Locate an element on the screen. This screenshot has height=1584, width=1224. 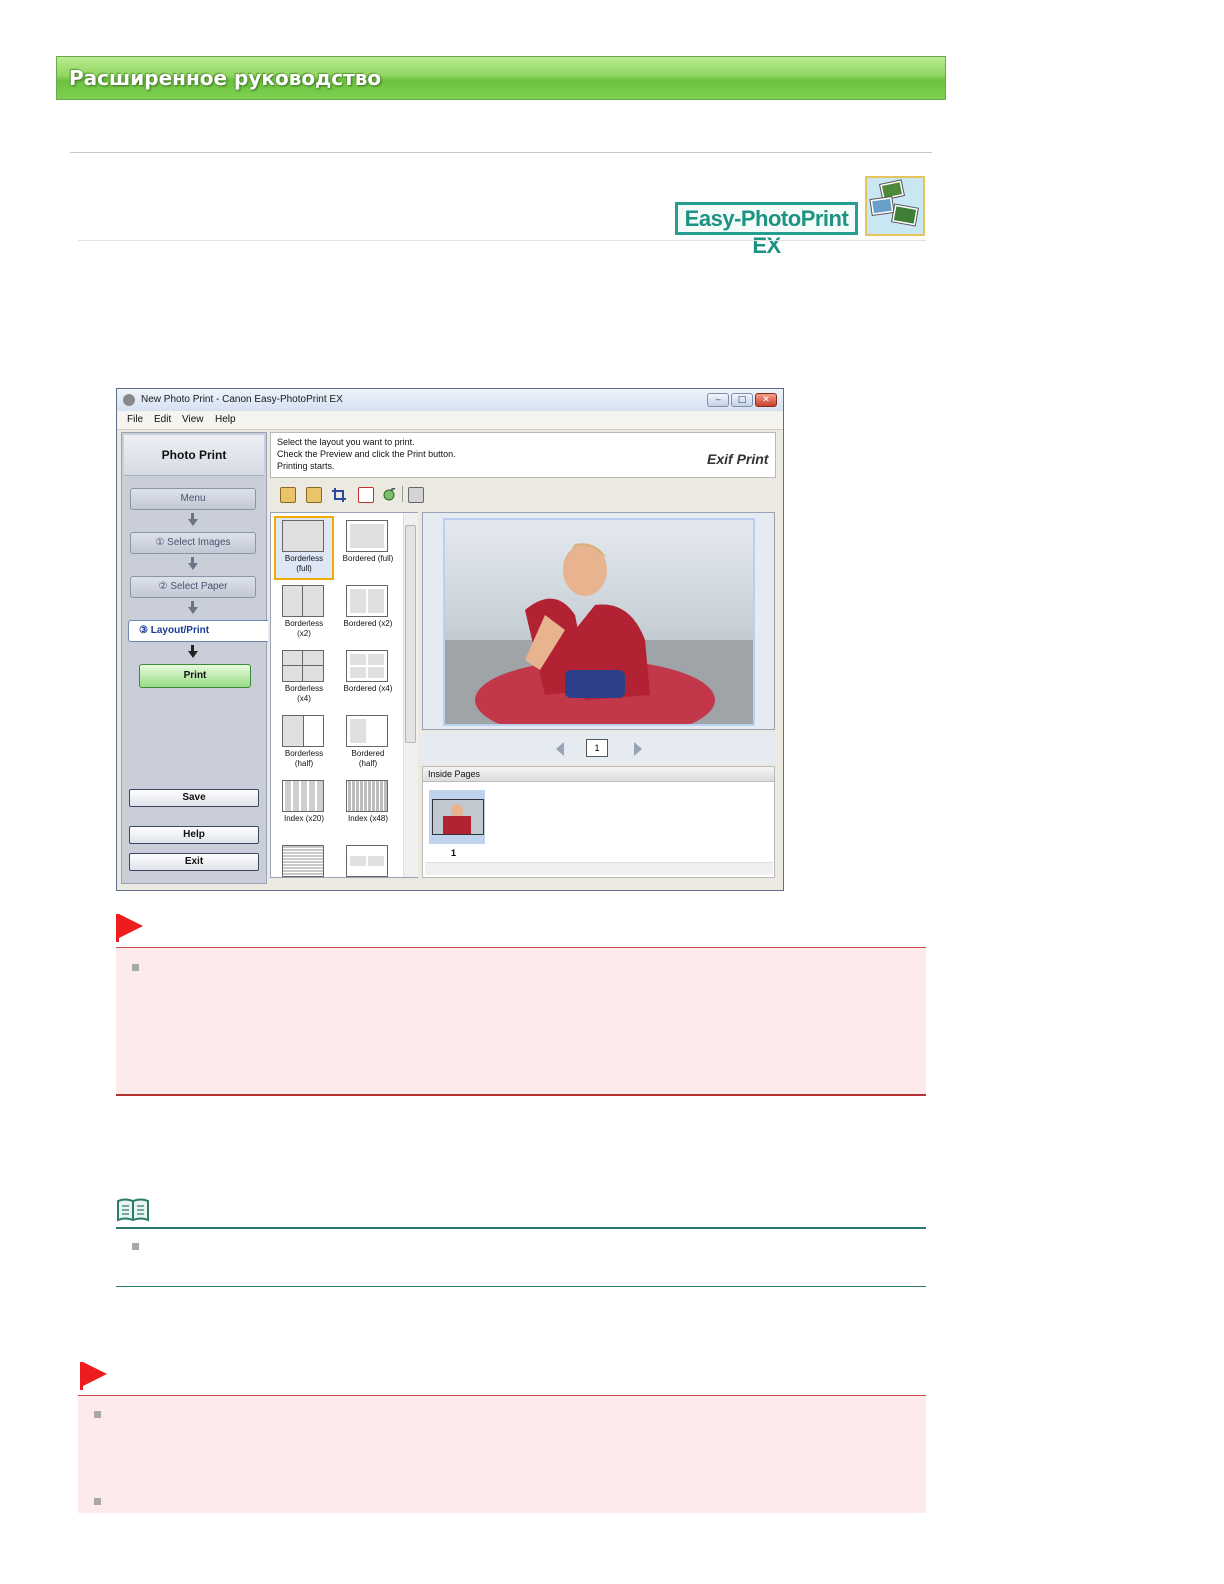
layout-borderless-full: Borderless (full) is located at coordinates (304, 548).